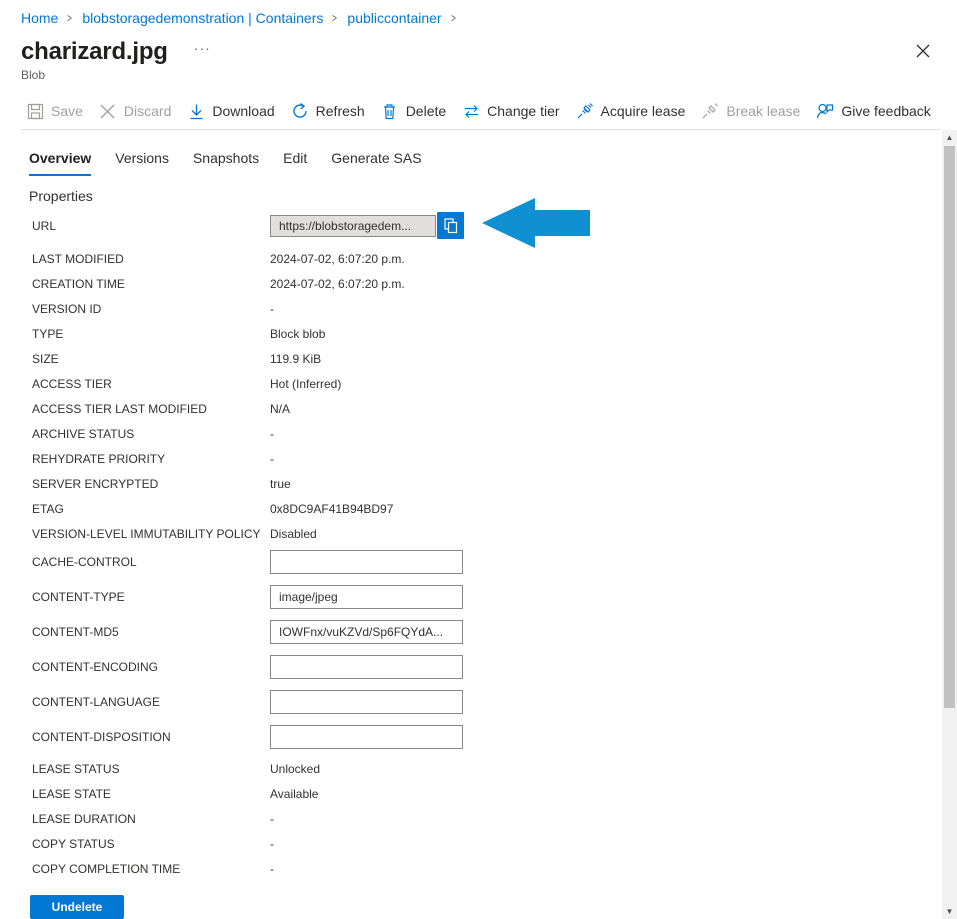 Image resolution: width=957 pixels, height=919 pixels. Describe the element at coordinates (94, 51) in the screenshot. I see `page-title: charizard.jpg` at that location.